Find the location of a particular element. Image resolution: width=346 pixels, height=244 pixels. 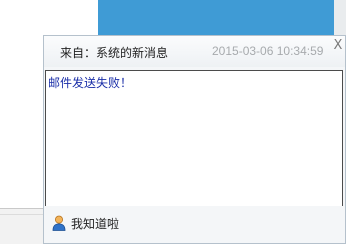

acknowledge-button: 我知道啦 is located at coordinates (85, 223).